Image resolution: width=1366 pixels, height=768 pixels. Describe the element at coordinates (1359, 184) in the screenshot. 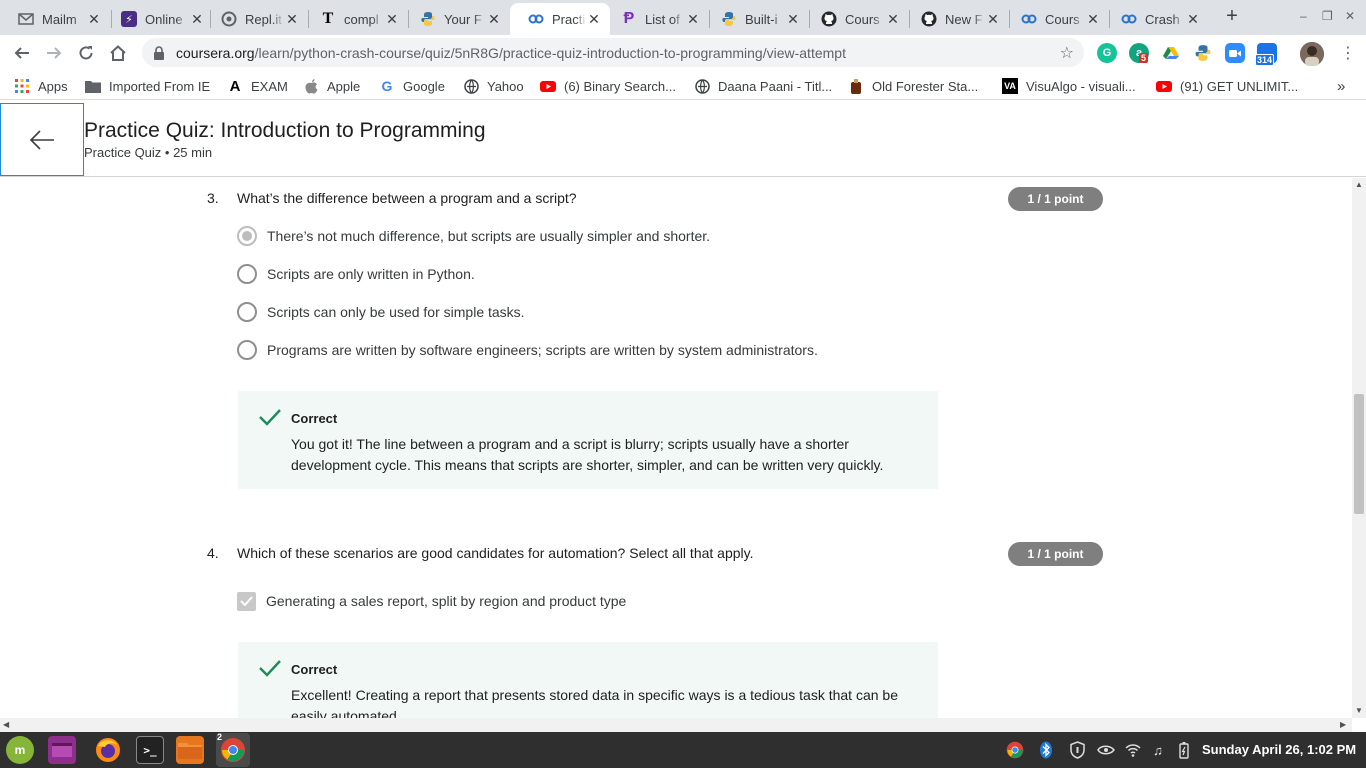

I see `scroll-up-arrow-icon: ▲` at that location.